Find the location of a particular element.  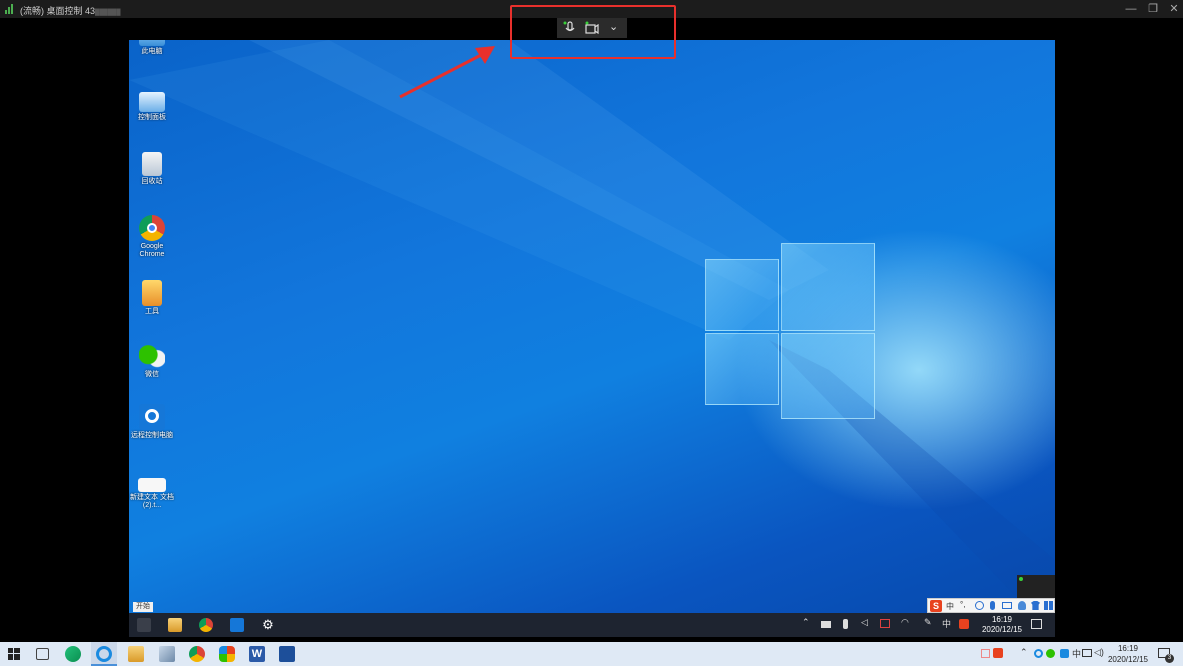

windows-logo is located at coordinates (790, 331).